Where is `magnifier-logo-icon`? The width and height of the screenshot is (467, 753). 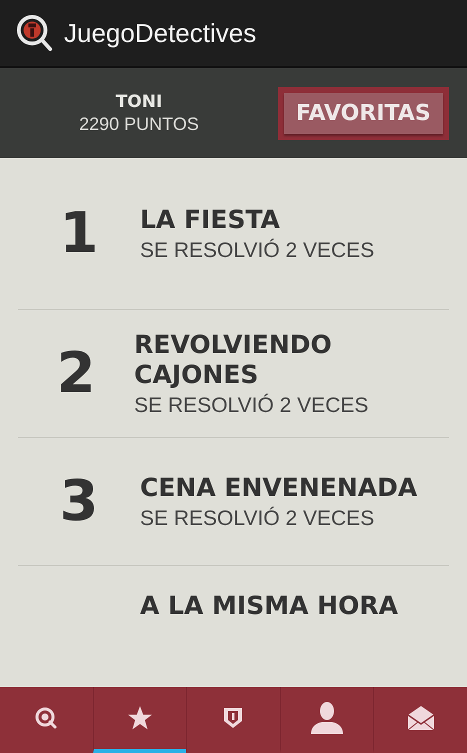 magnifier-logo-icon is located at coordinates (35, 33).